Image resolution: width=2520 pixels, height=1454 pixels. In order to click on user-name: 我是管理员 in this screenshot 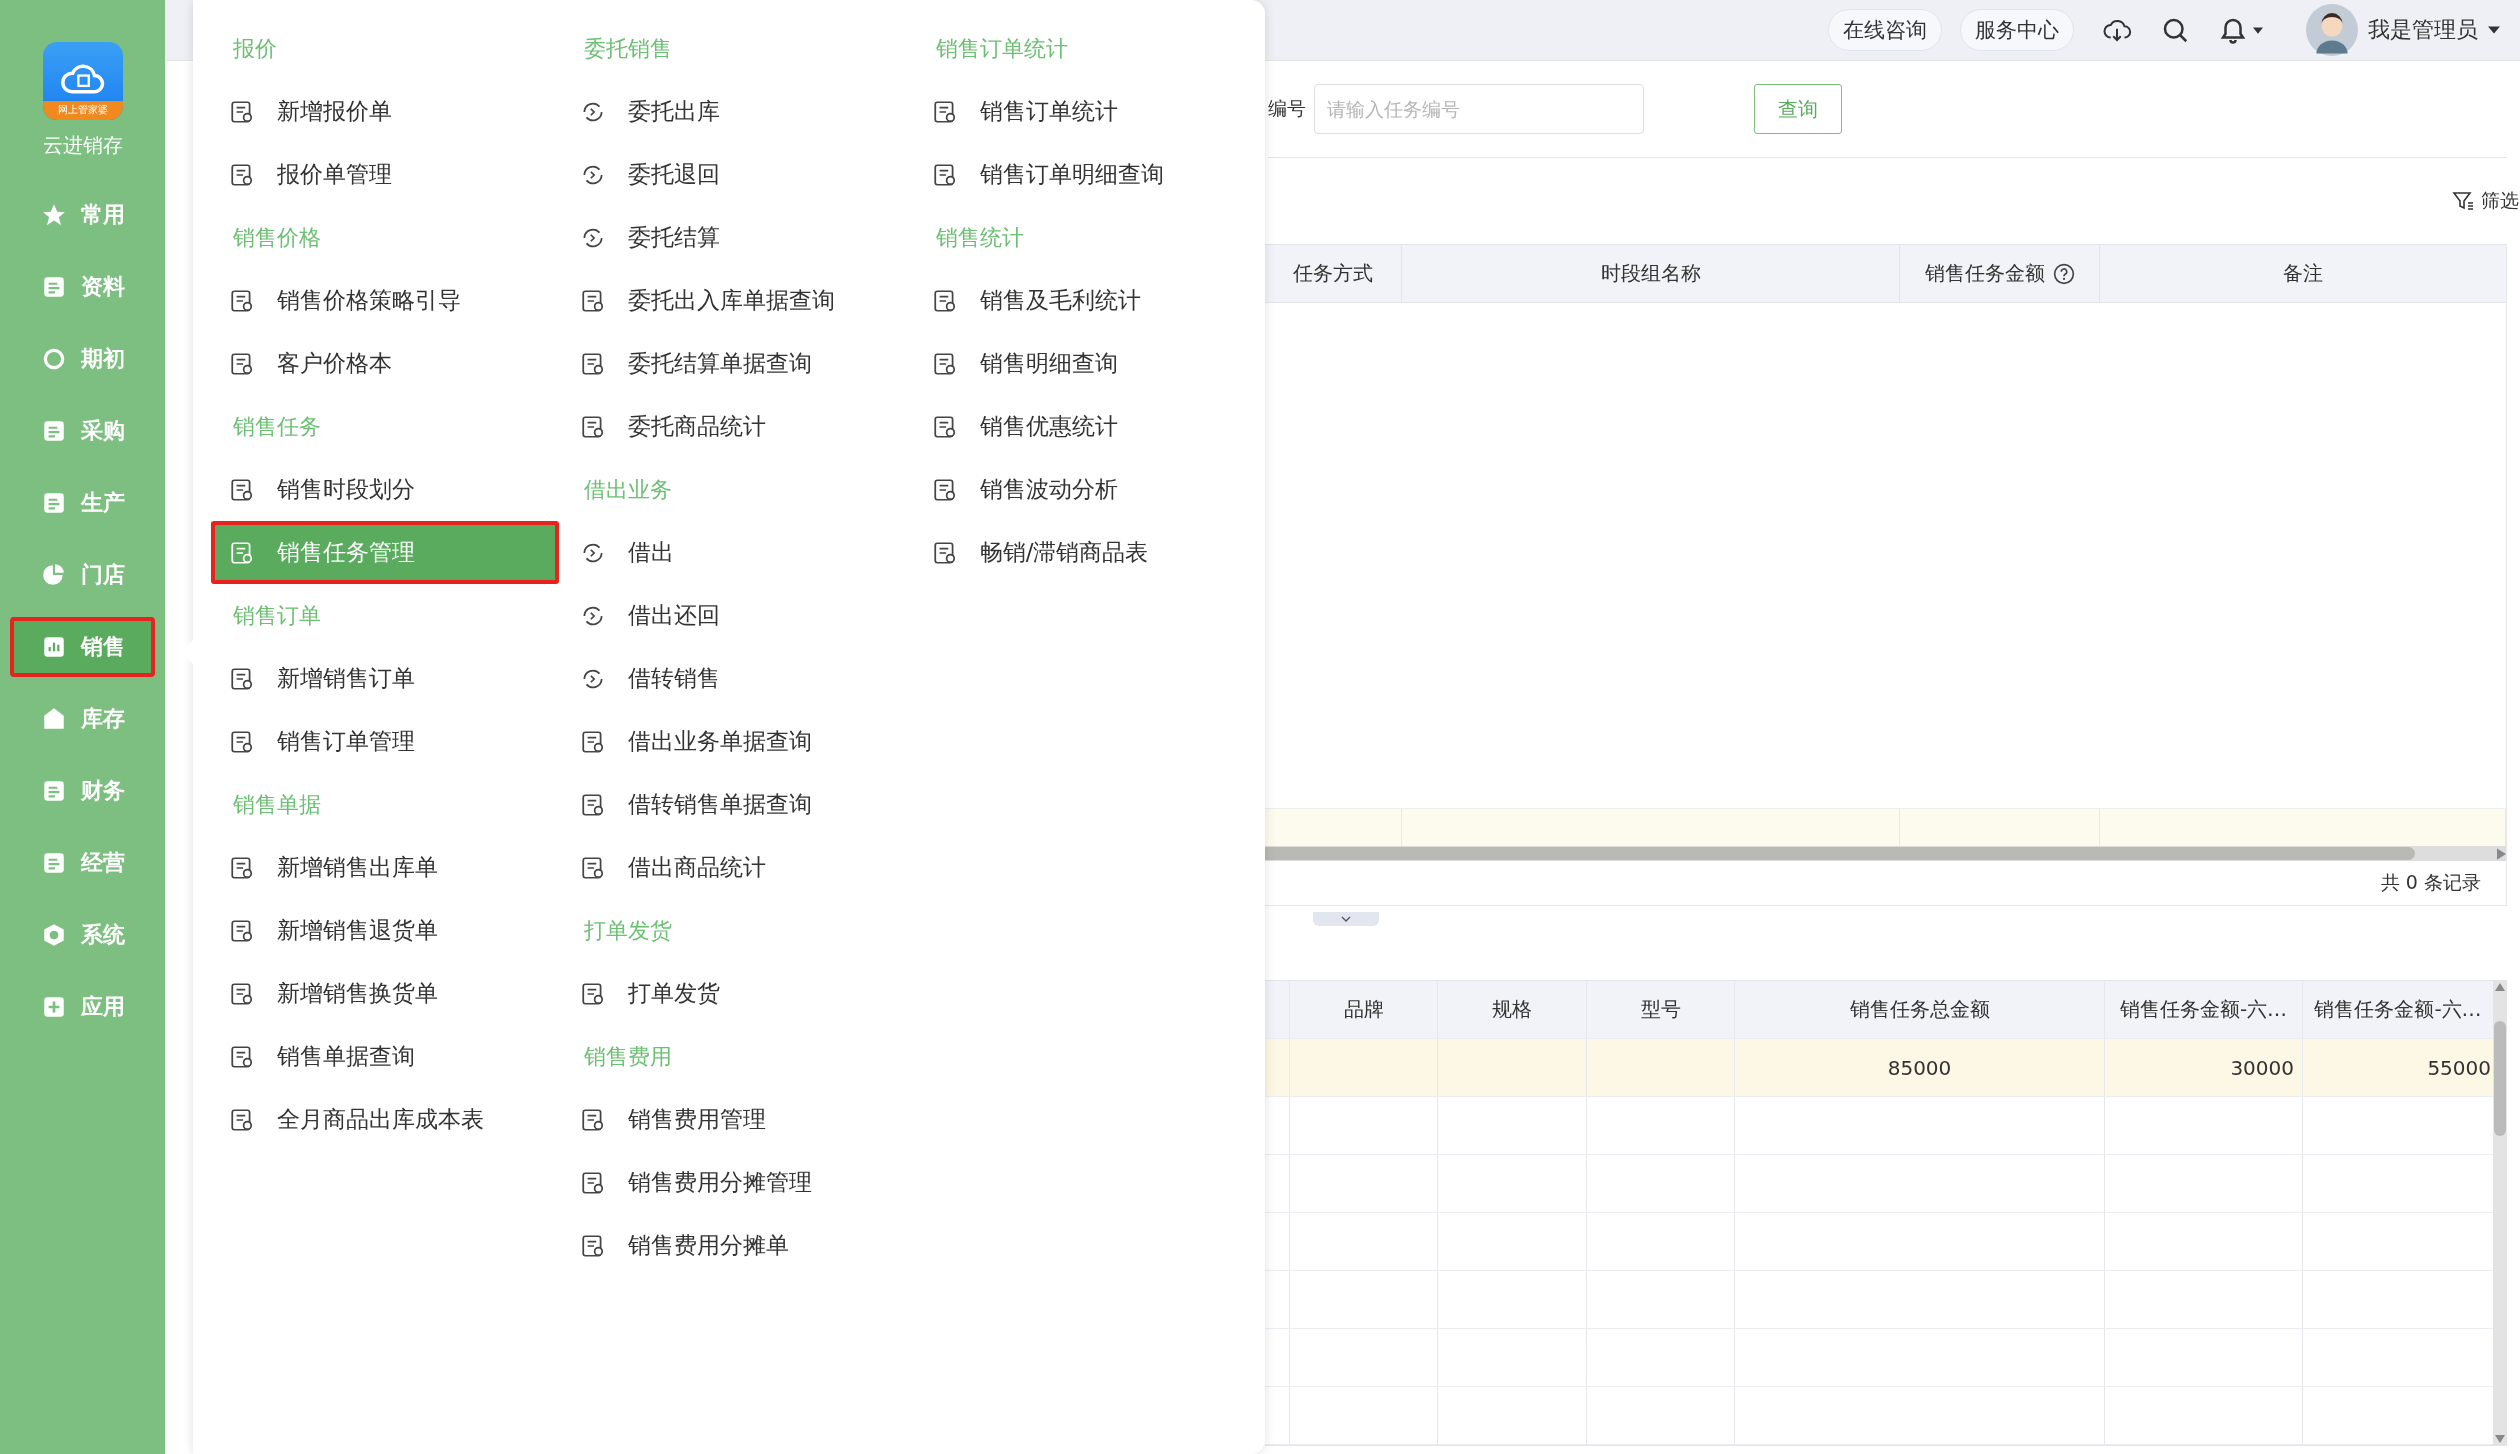, I will do `click(2423, 30)`.